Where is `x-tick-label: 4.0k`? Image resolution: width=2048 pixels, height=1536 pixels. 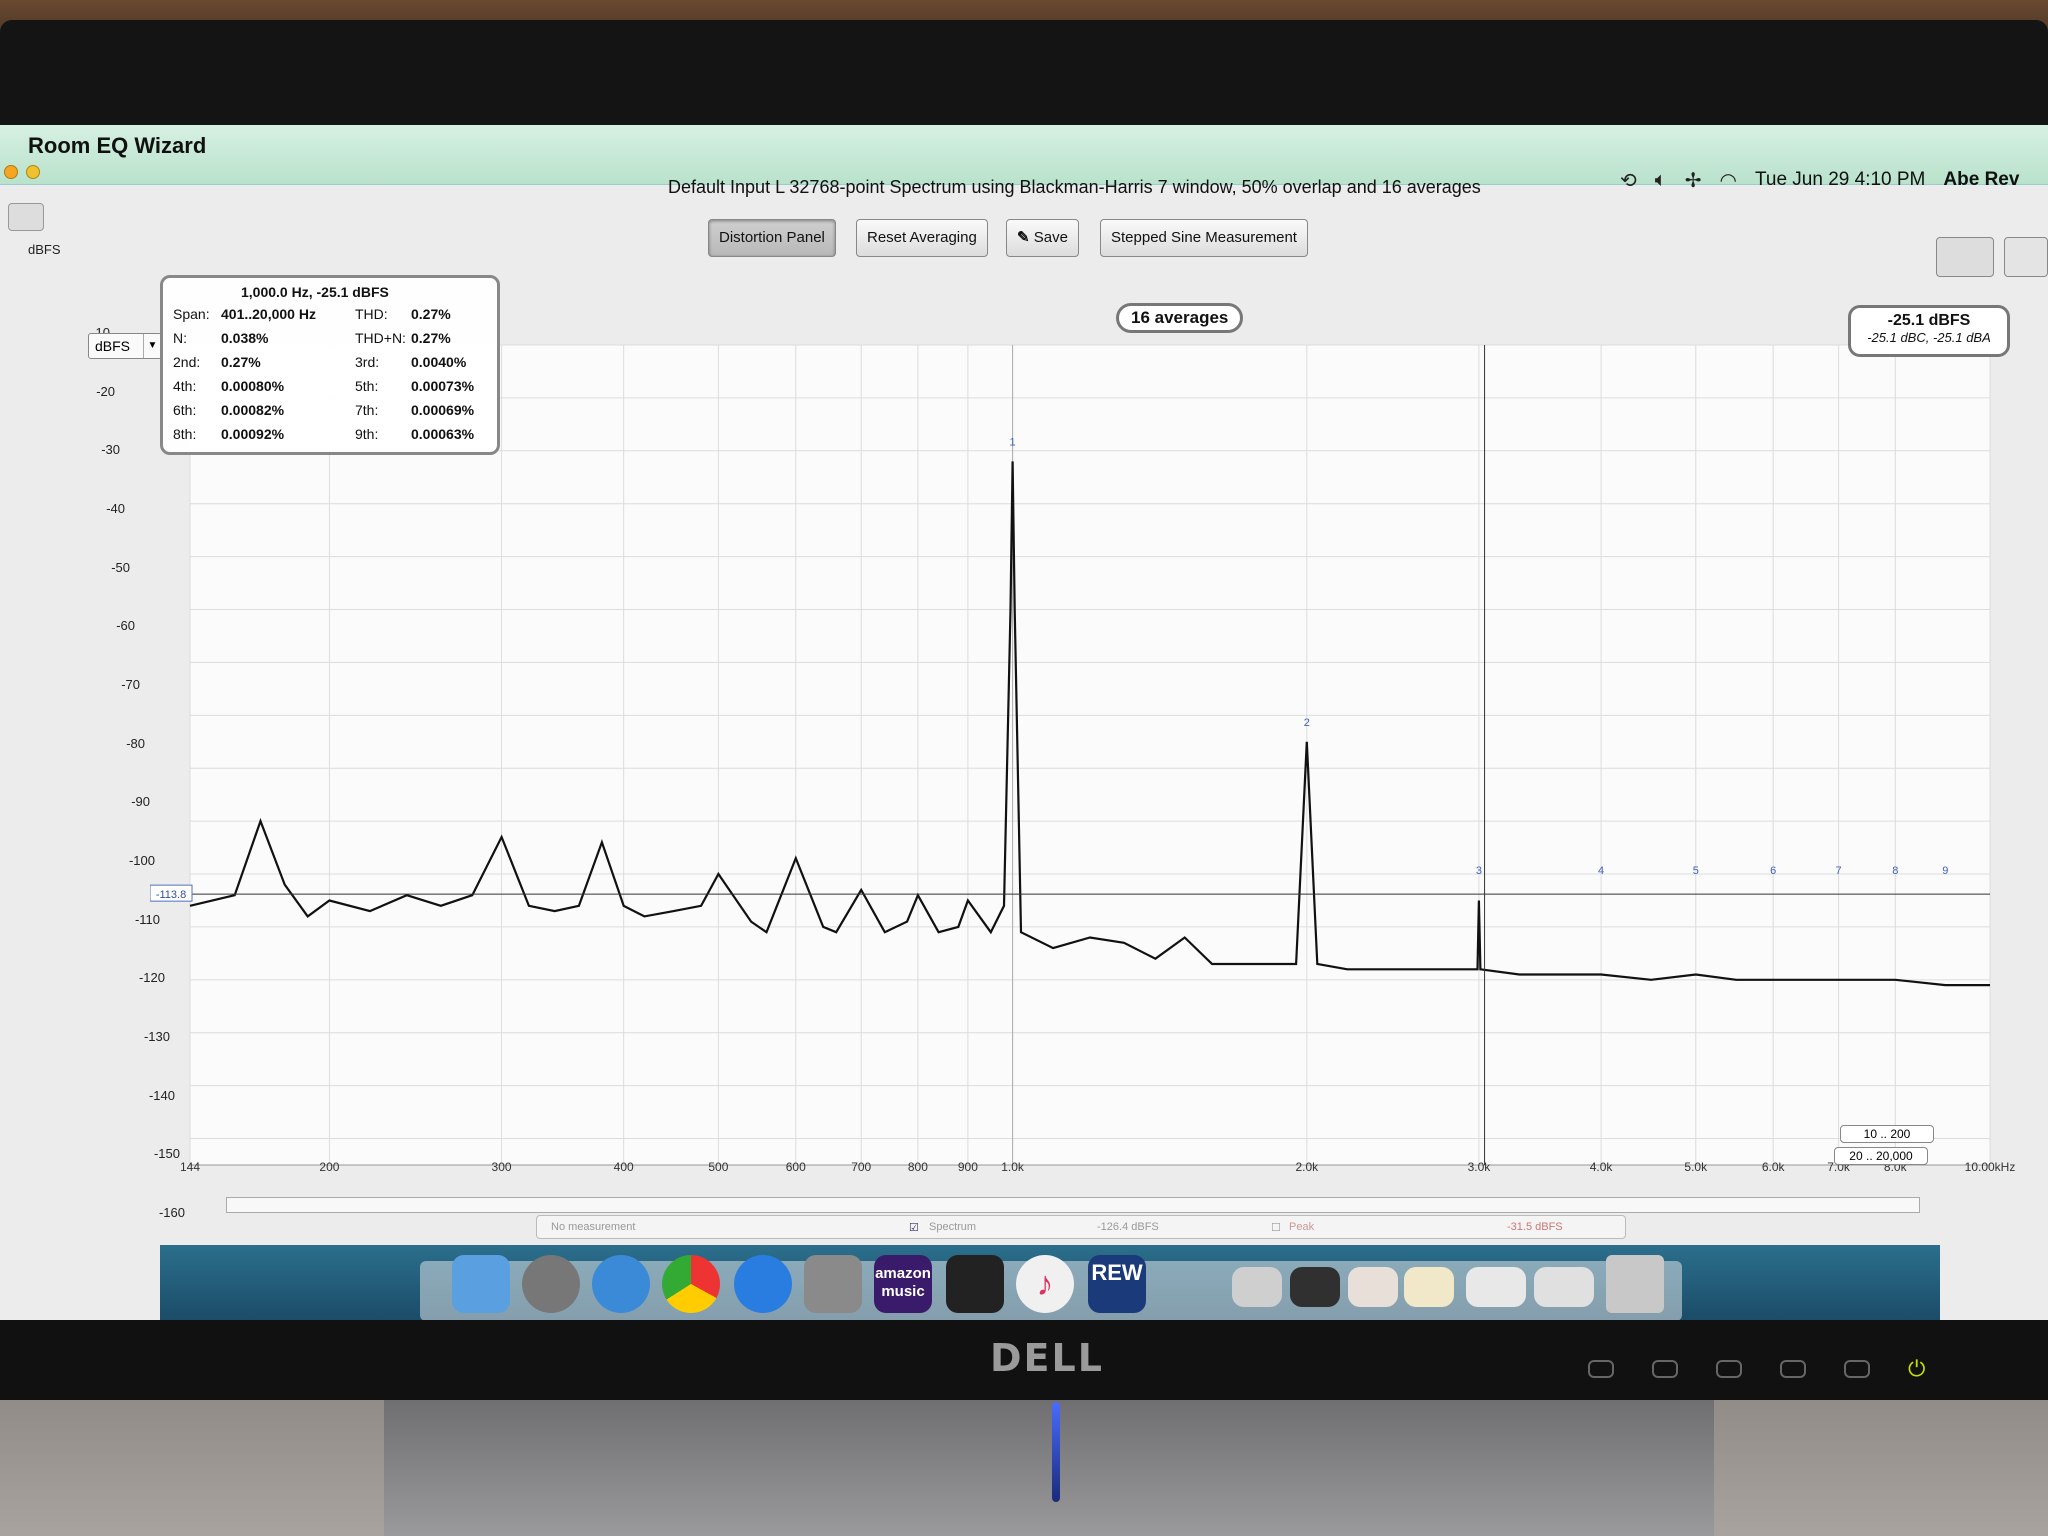
x-tick-label: 4.0k is located at coordinates (1602, 1167).